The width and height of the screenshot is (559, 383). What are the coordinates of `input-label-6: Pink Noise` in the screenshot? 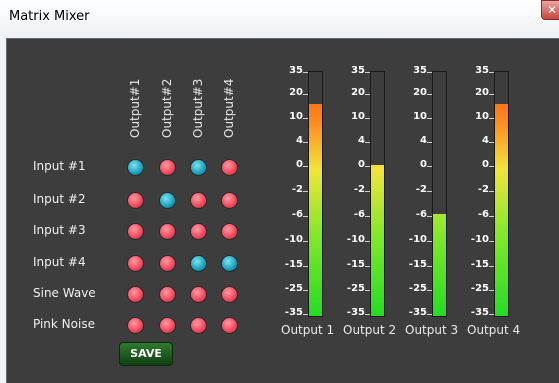 It's located at (64, 324).